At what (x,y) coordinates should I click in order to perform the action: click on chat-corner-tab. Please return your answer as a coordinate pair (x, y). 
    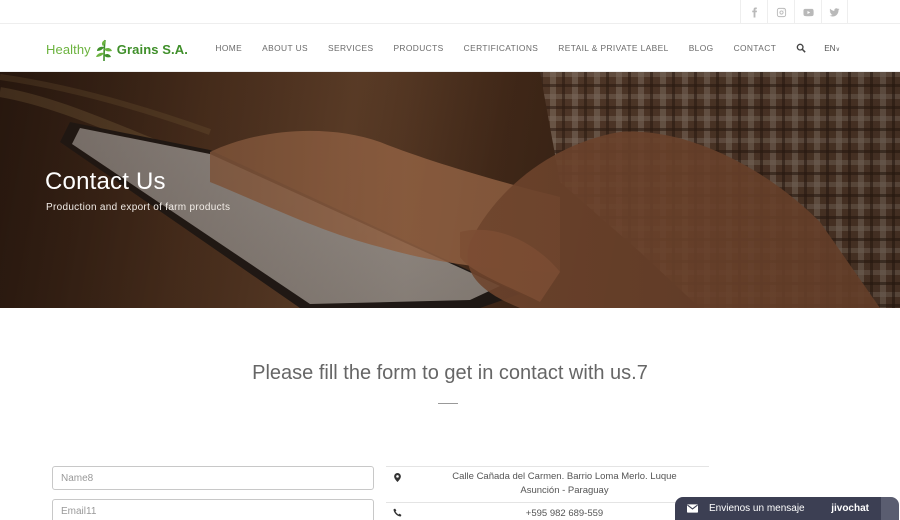
    Looking at the image, I should click on (890, 508).